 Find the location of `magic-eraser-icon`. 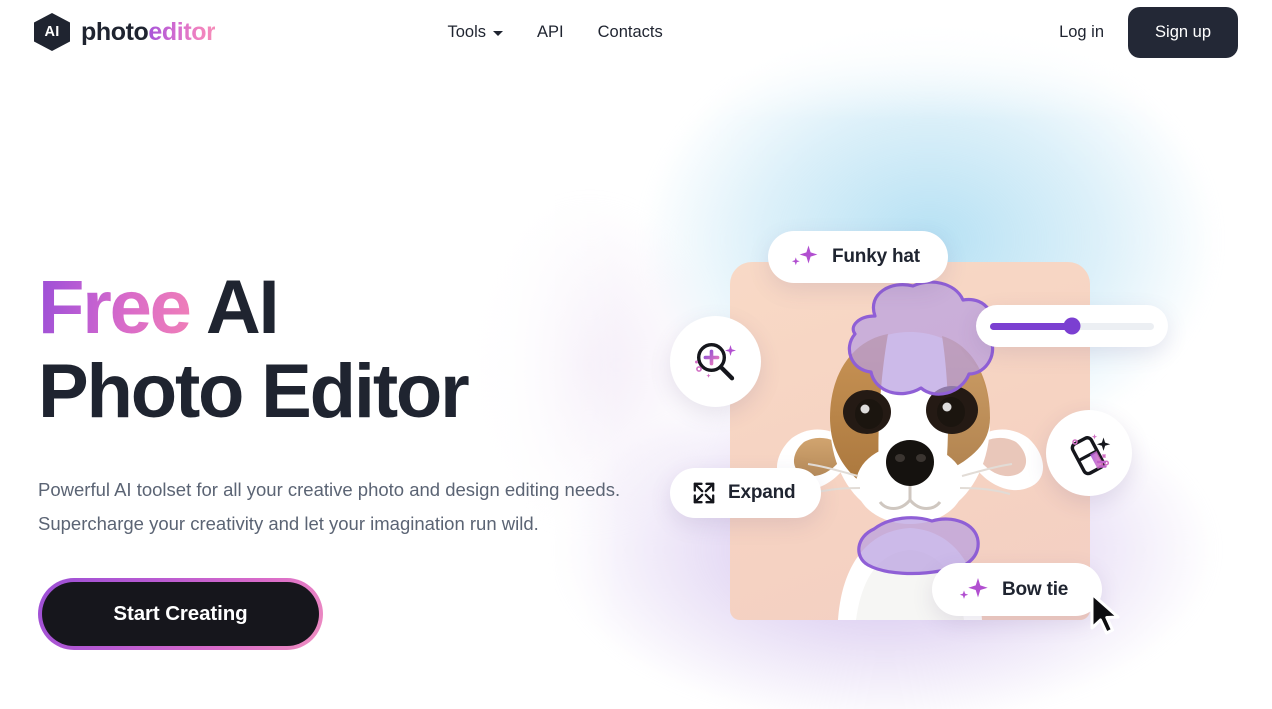

magic-eraser-icon is located at coordinates (1090, 455).